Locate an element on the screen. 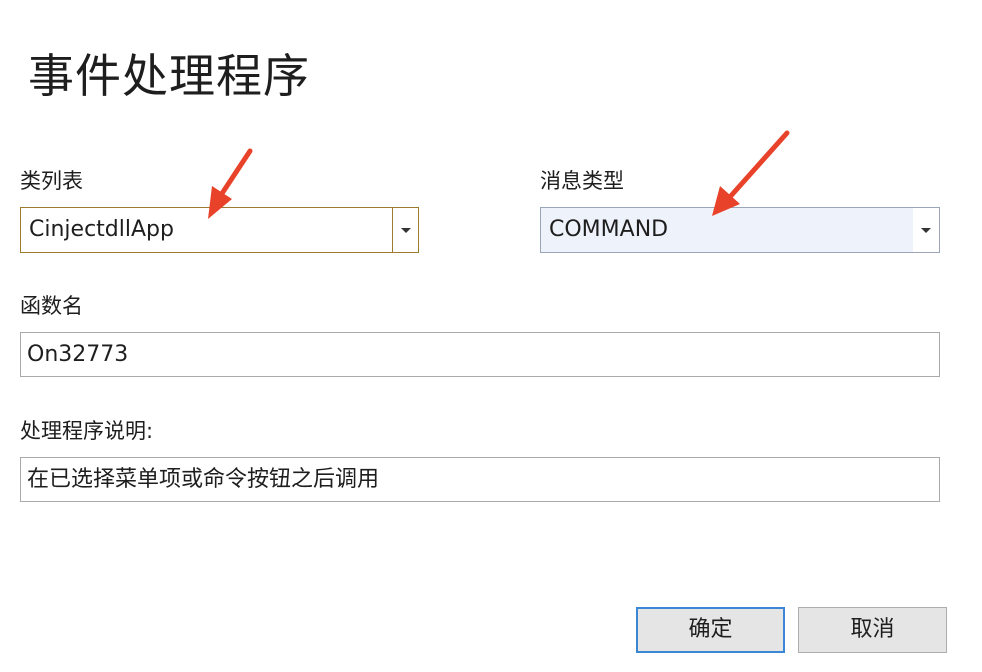  message-type-combobox: COMMAND is located at coordinates (740, 230).